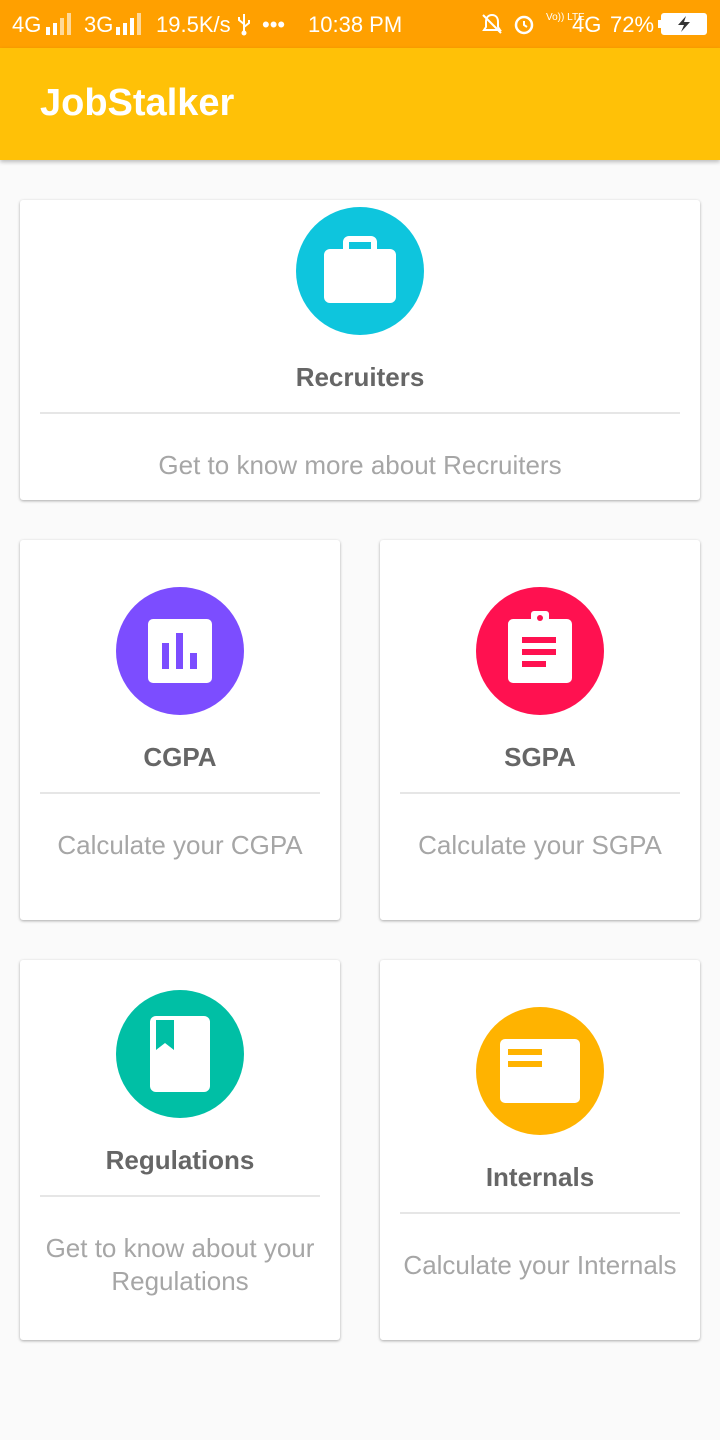 This screenshot has height=1440, width=720. What do you see at coordinates (360, 104) in the screenshot?
I see `app-bar: JobStalker` at bounding box center [360, 104].